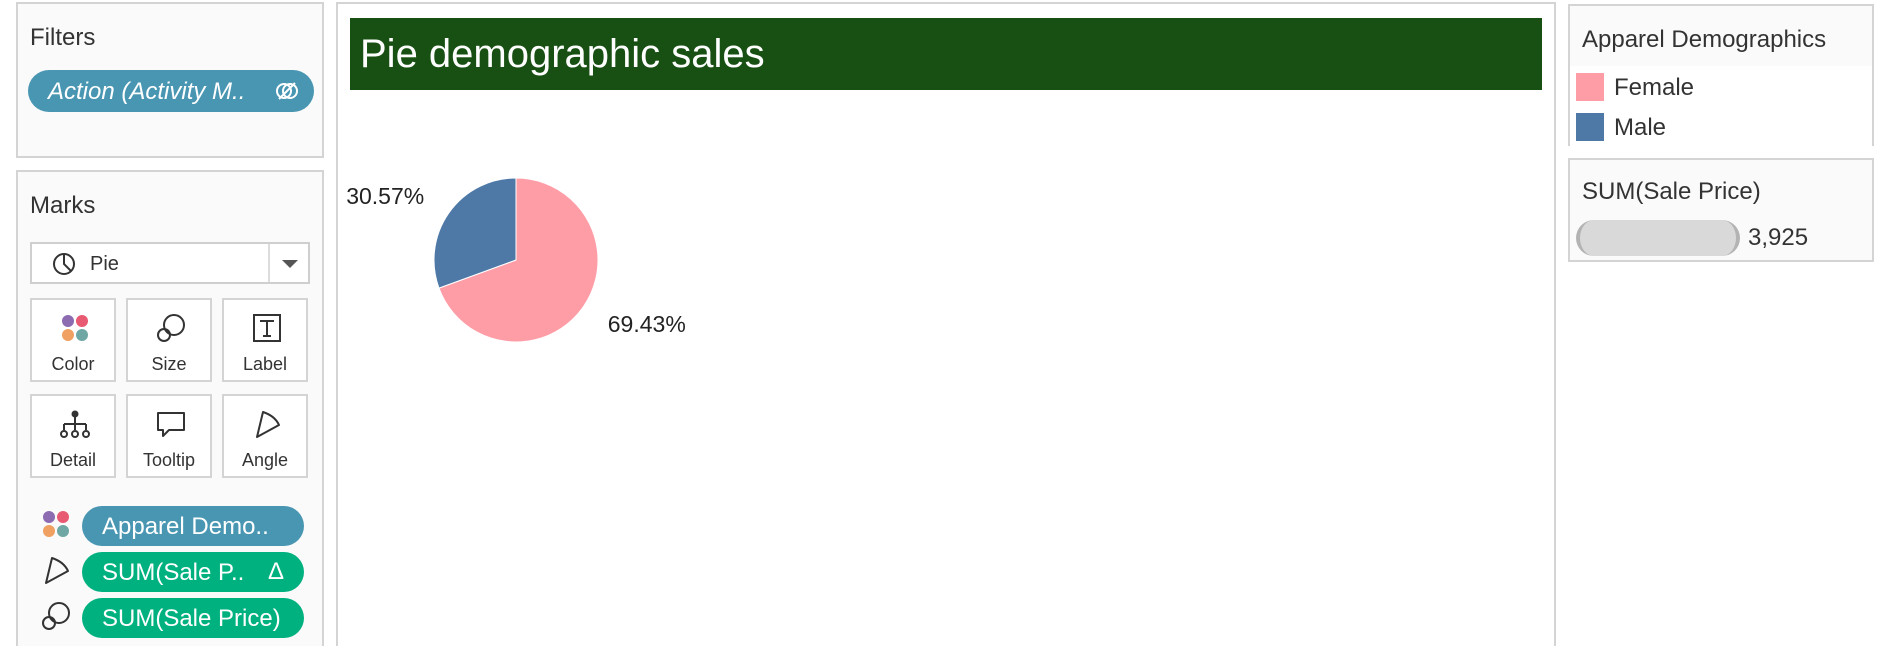 Image resolution: width=1888 pixels, height=646 pixels. I want to click on tooltip-button-label: Tooltip, so click(169, 460).